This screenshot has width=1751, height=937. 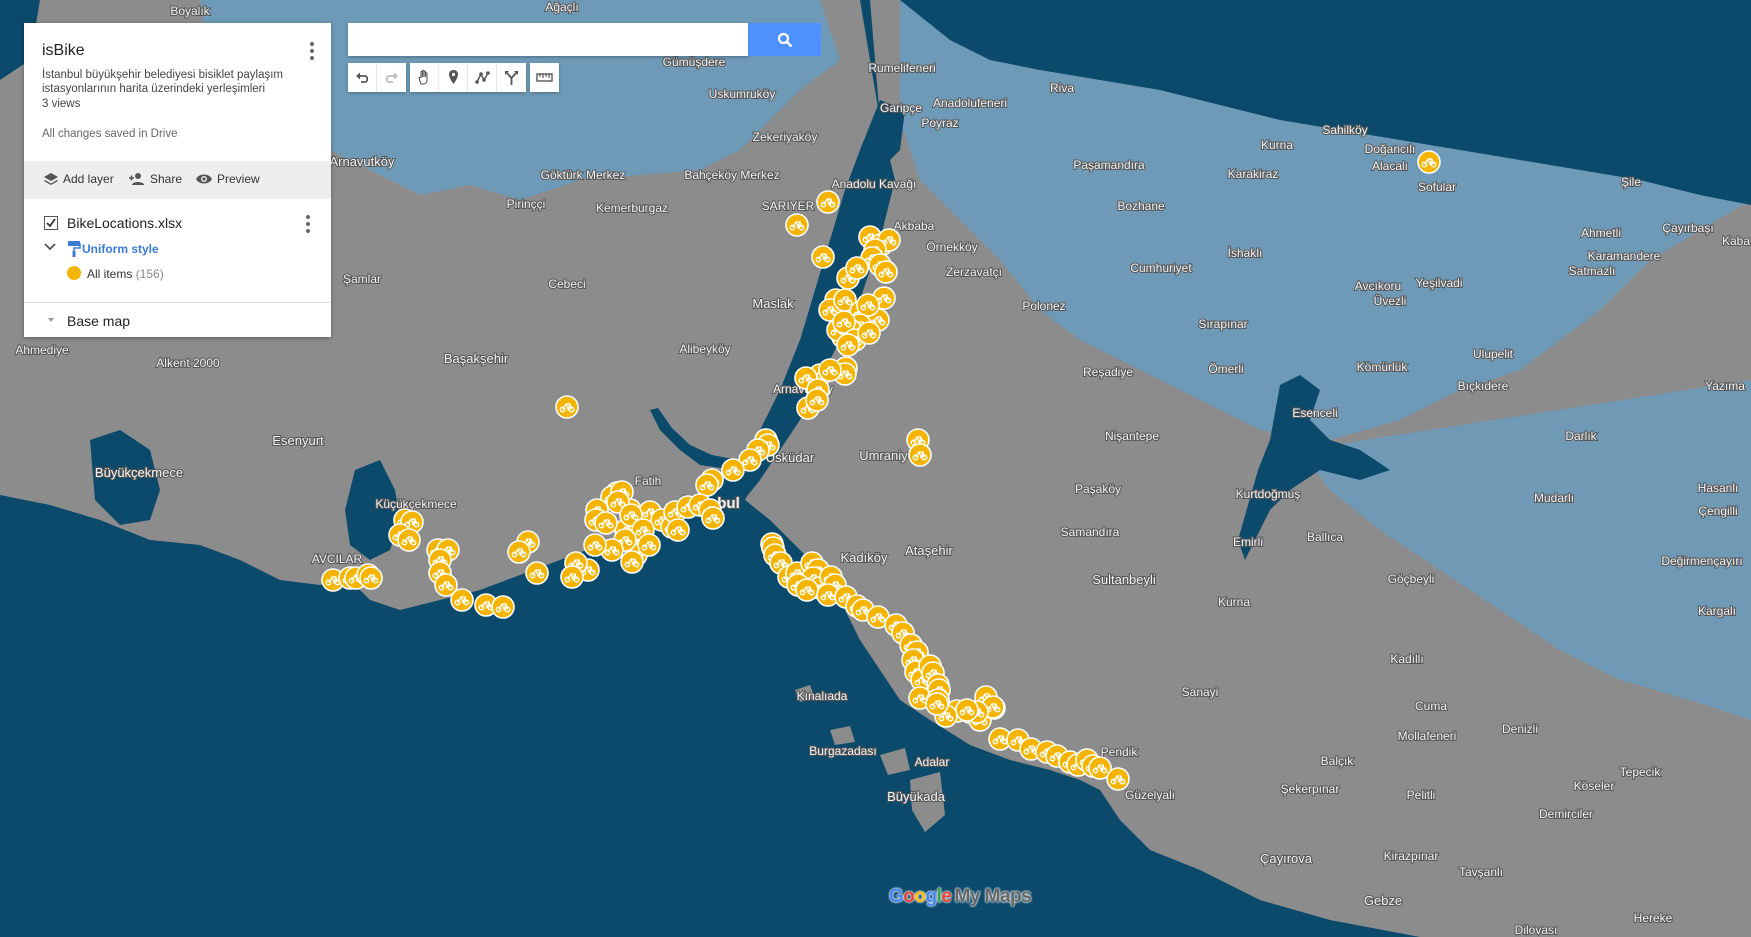 What do you see at coordinates (391, 77) in the screenshot?
I see `redo-button` at bounding box center [391, 77].